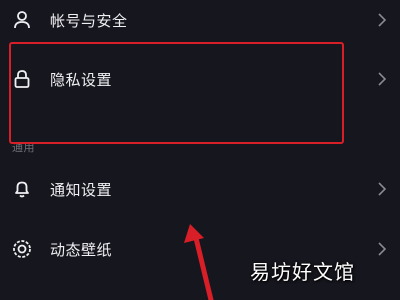  I want to click on section-header-general: 通用, so click(23, 147).